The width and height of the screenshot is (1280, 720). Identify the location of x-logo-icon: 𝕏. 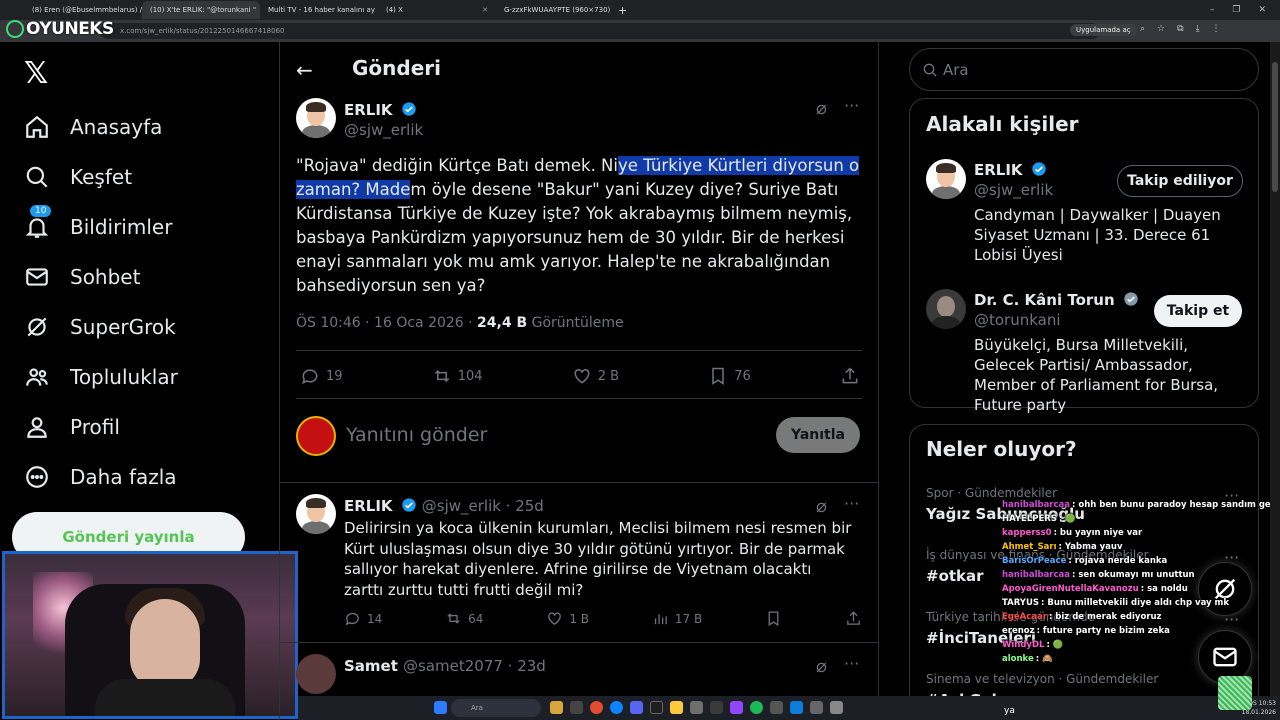
(36, 73).